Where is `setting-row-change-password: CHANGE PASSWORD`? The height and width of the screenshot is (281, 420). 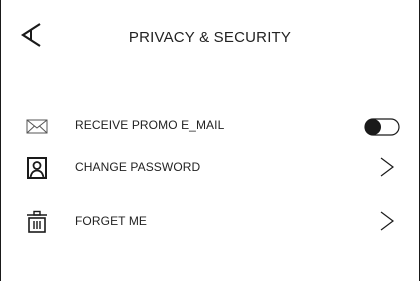 setting-row-change-password: CHANGE PASSWORD is located at coordinates (210, 168).